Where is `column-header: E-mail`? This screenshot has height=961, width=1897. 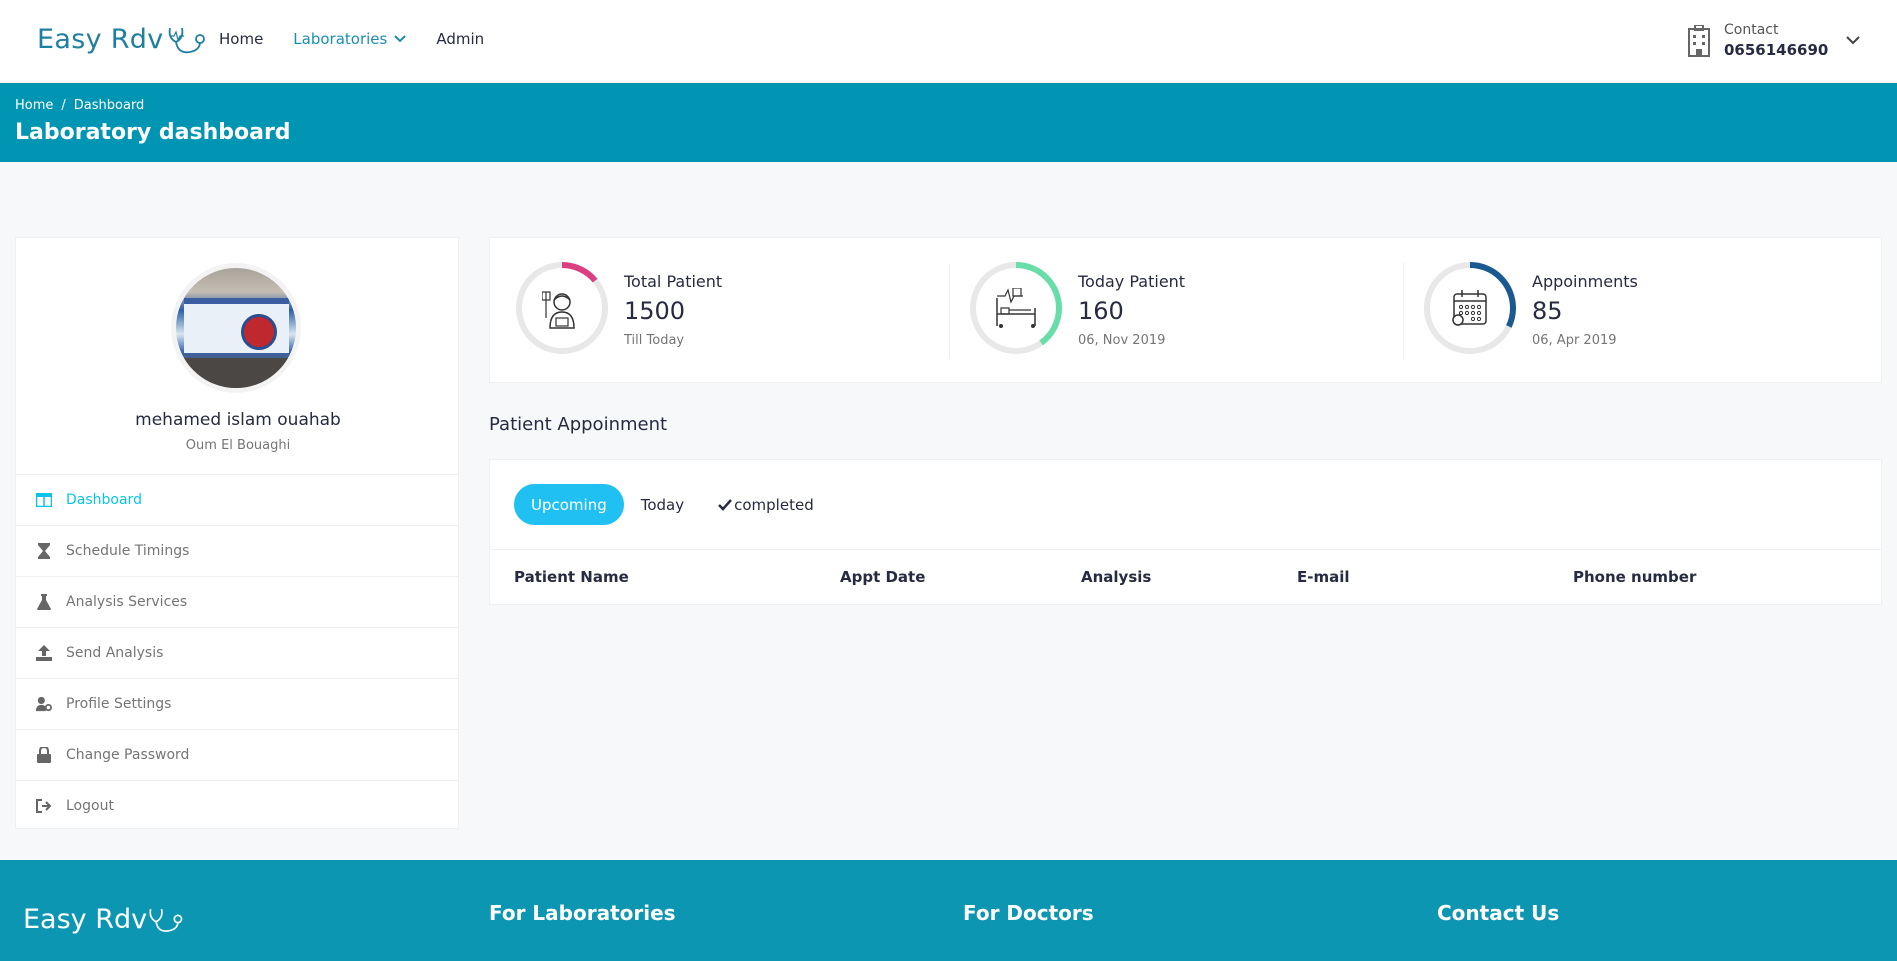
column-header: E-mail is located at coordinates (1323, 577).